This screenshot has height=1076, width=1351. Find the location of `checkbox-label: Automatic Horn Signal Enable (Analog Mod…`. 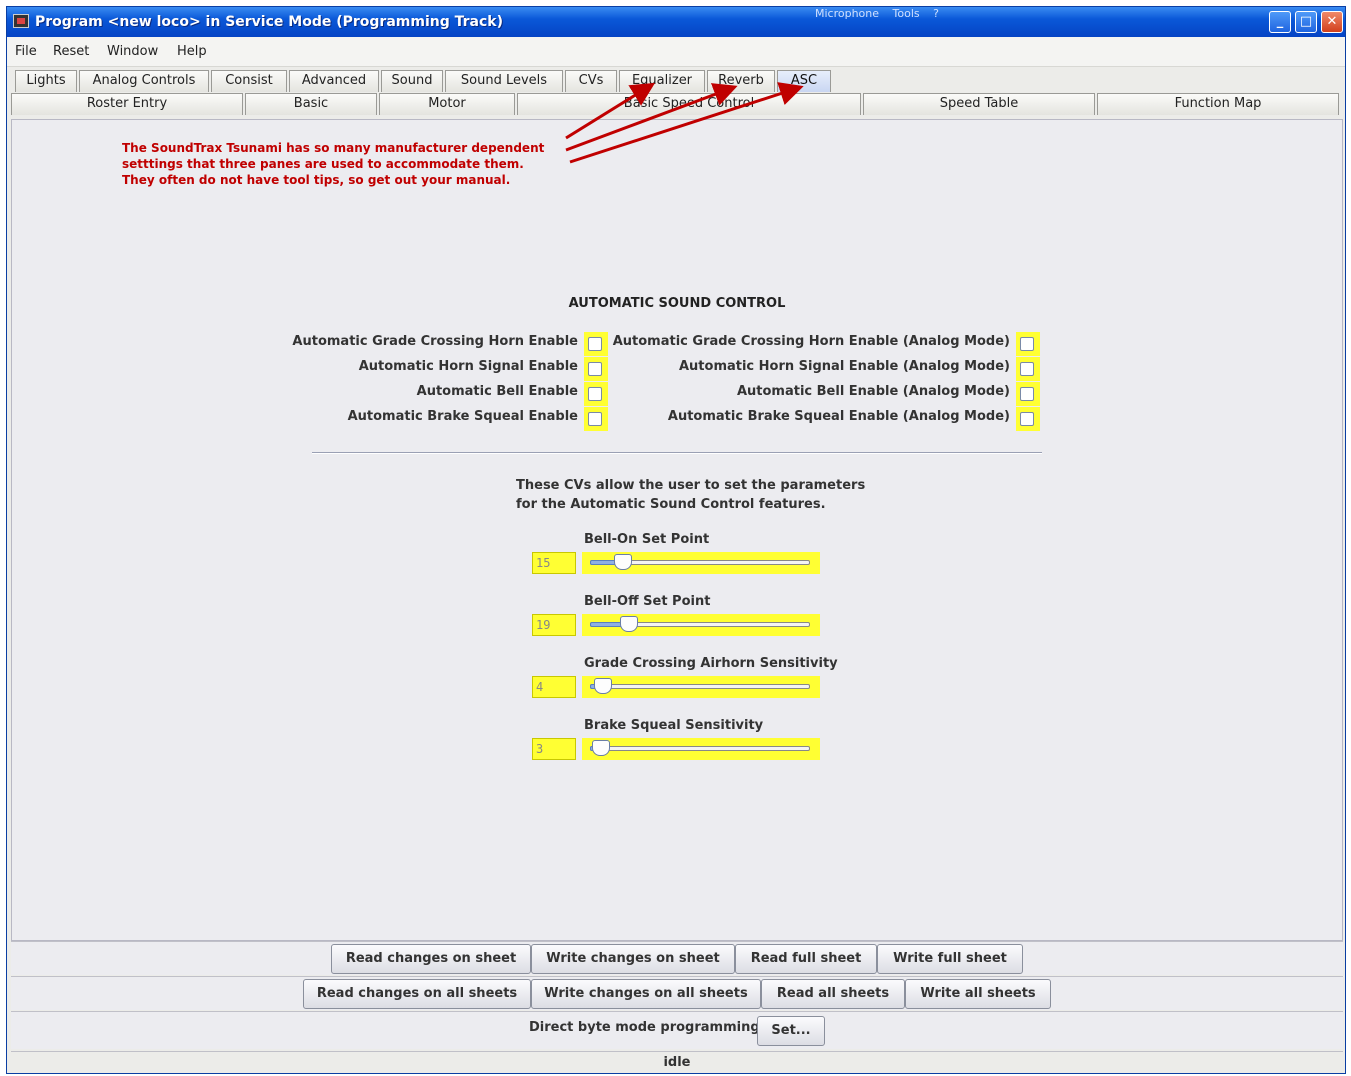

checkbox-label: Automatic Horn Signal Enable (Analog Mod… is located at coordinates (844, 366).